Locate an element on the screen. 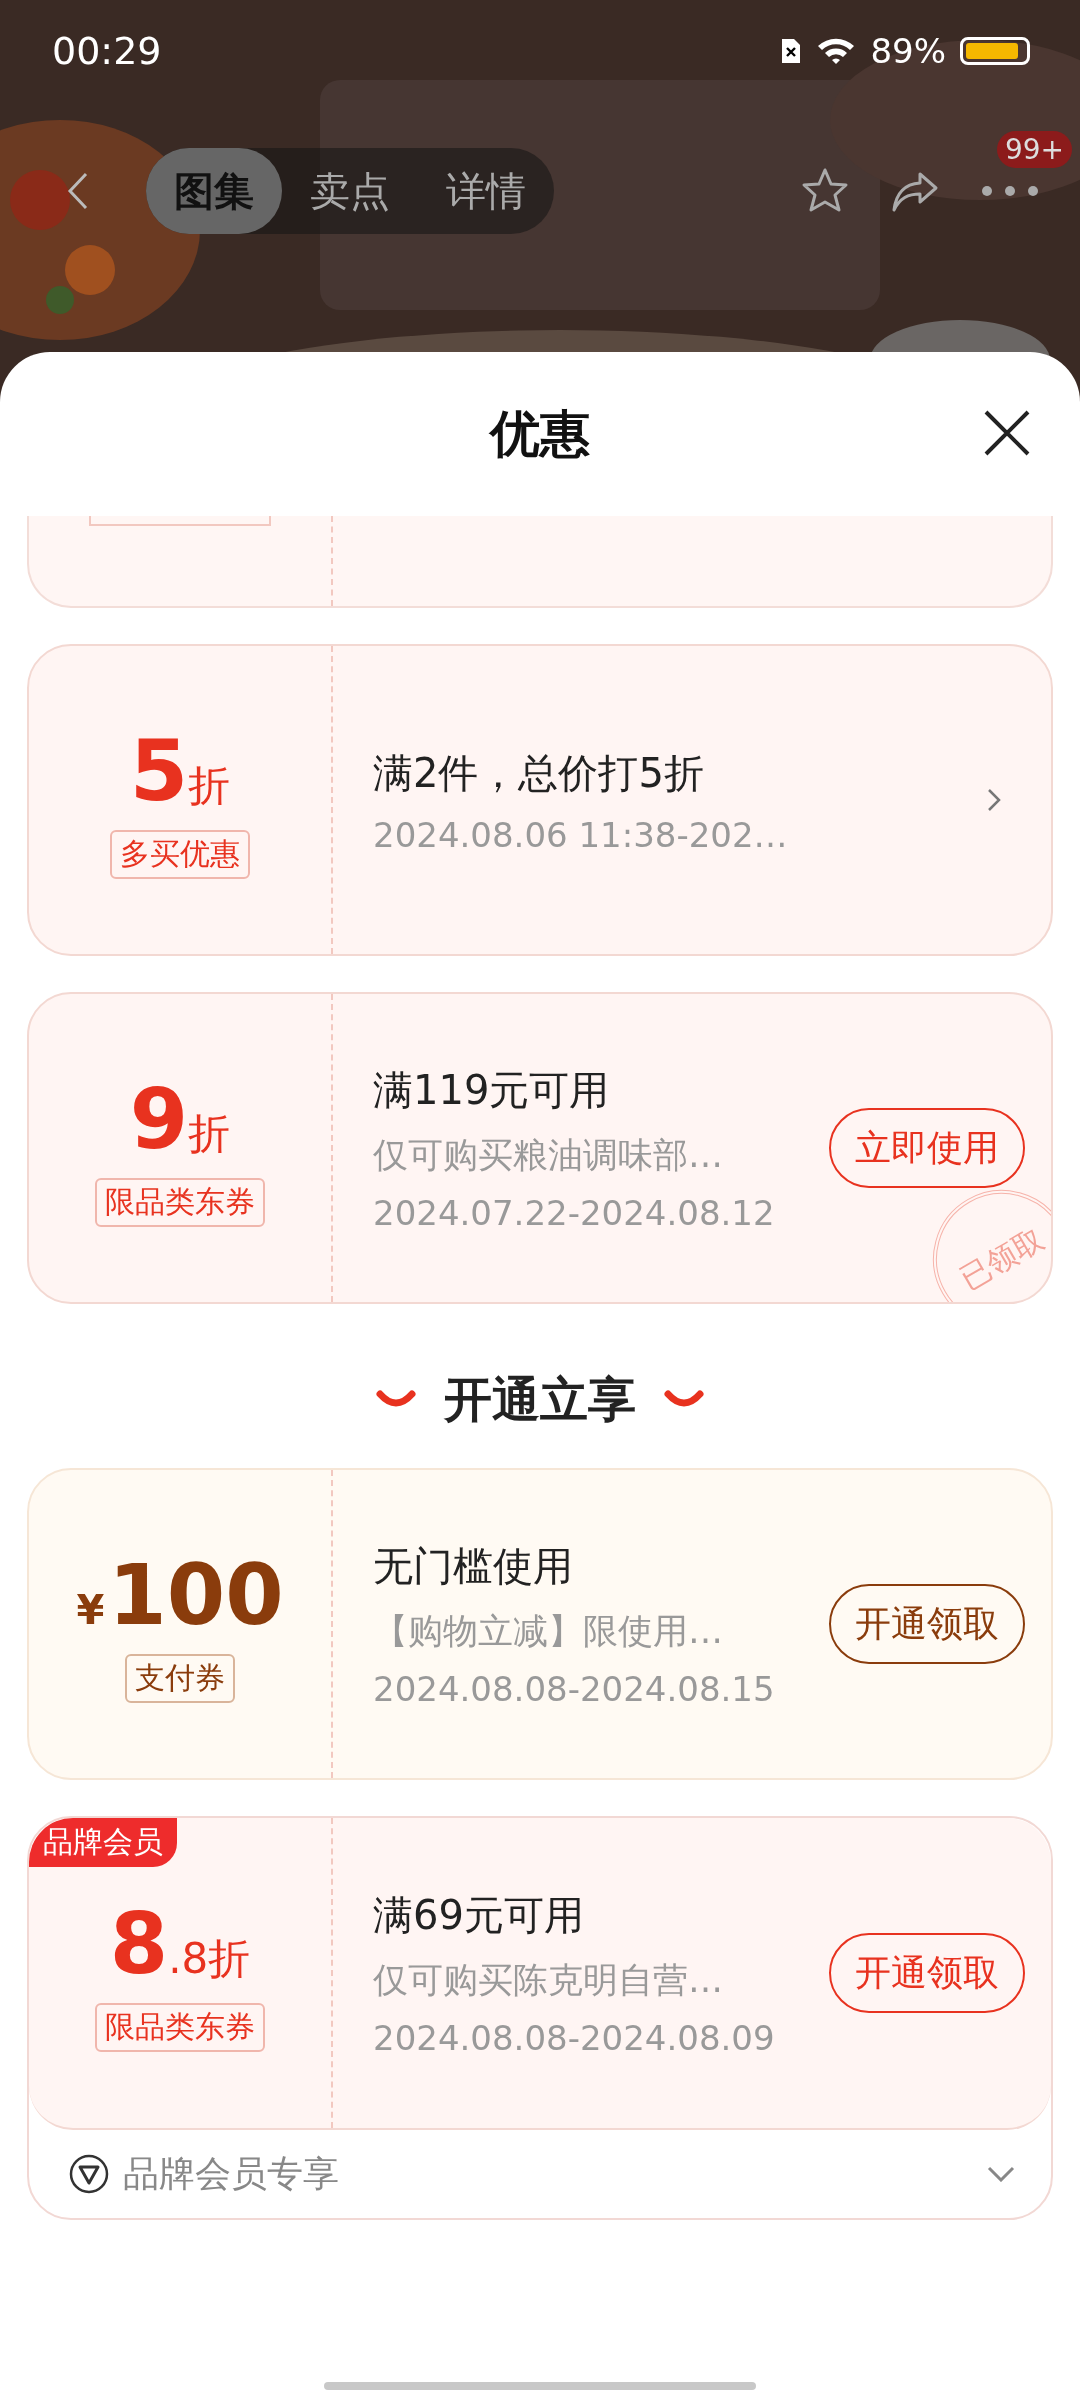 This screenshot has width=1080, height=2400. coupon-title: 满2件，总价打5折 is located at coordinates (539, 773).